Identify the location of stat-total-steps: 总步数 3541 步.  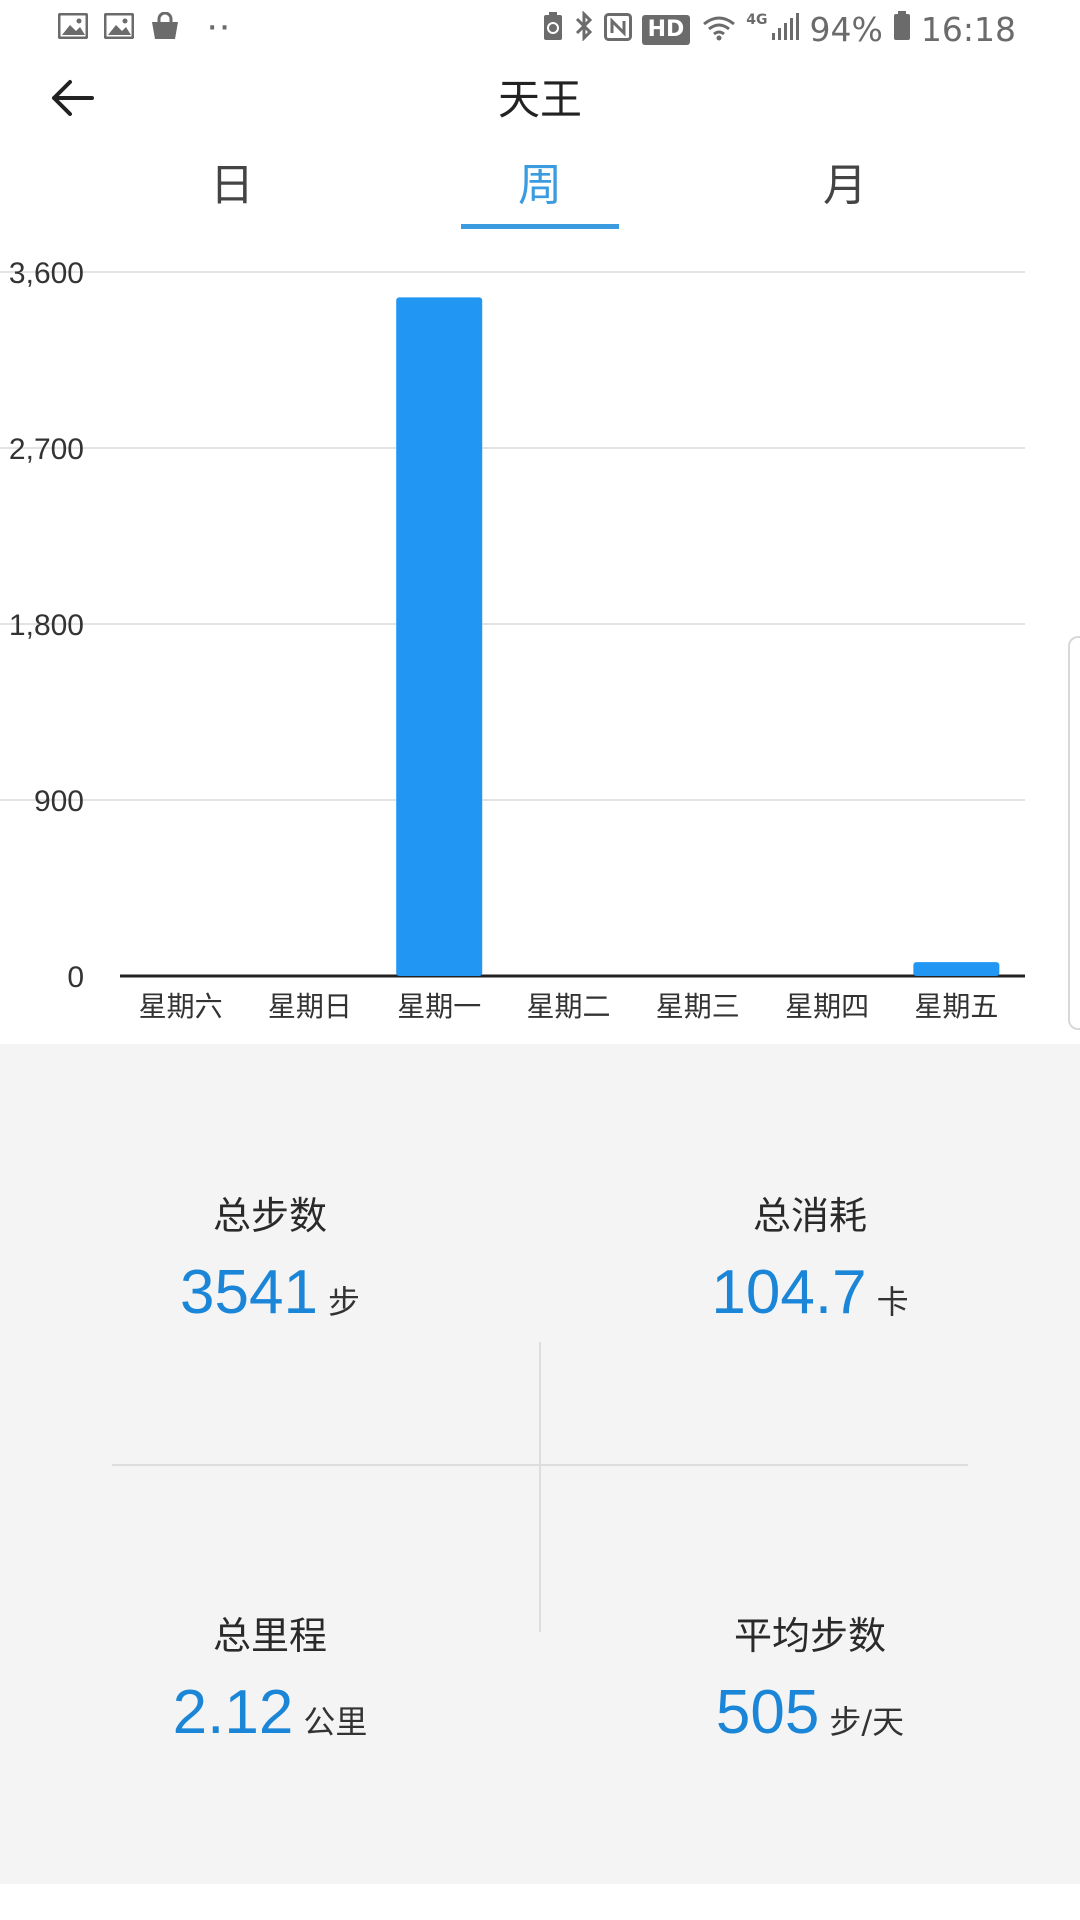
(270, 1266).